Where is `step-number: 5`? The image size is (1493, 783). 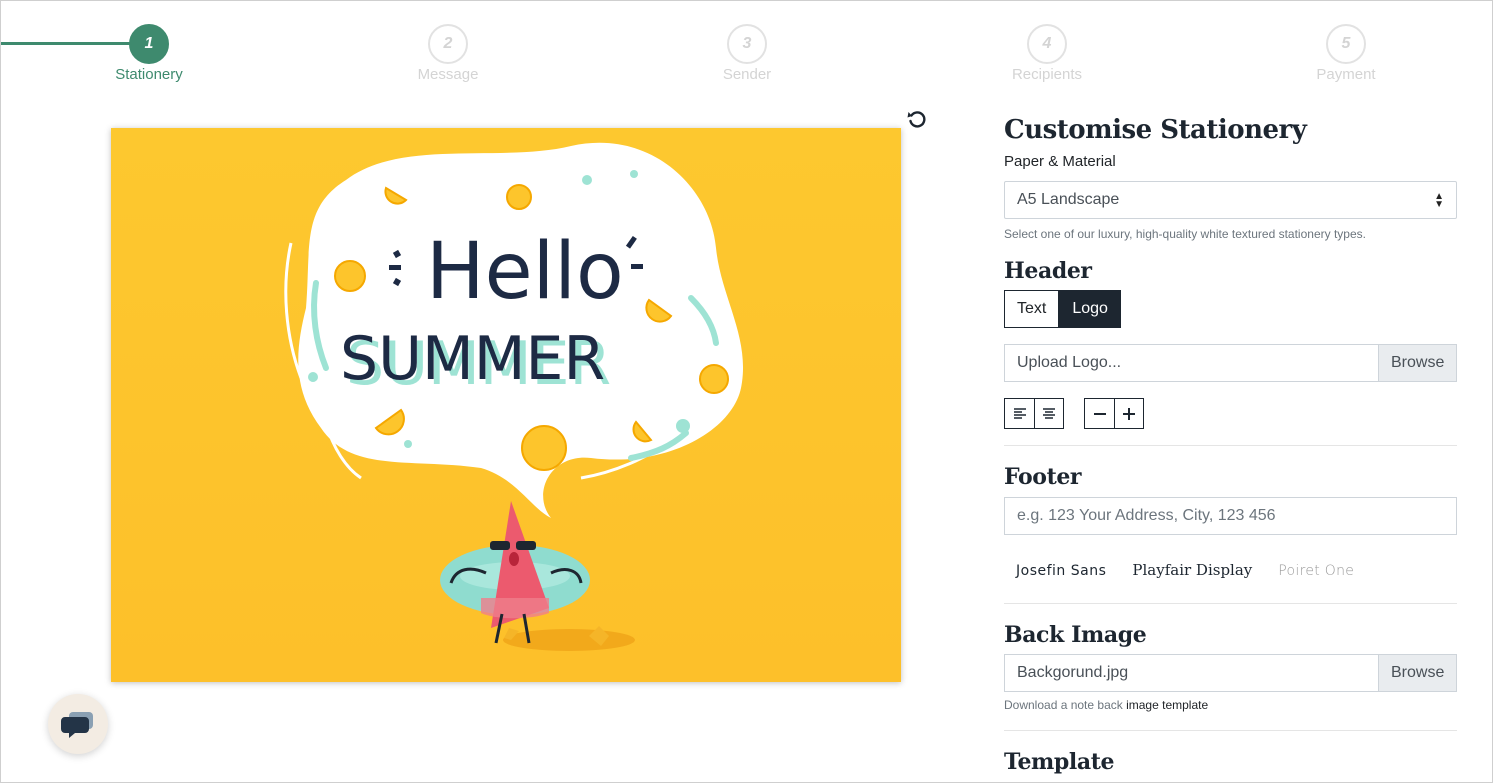 step-number: 5 is located at coordinates (1346, 44).